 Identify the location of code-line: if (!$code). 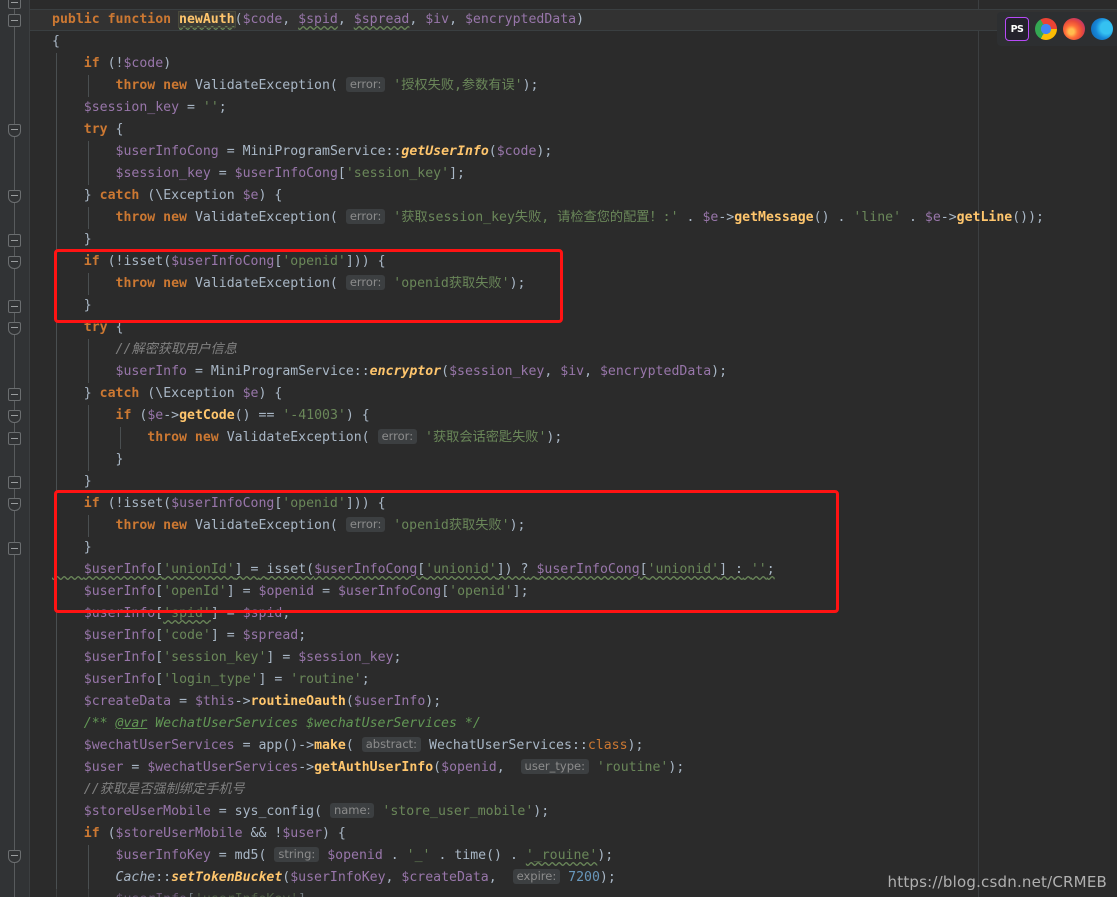
(573, 64).